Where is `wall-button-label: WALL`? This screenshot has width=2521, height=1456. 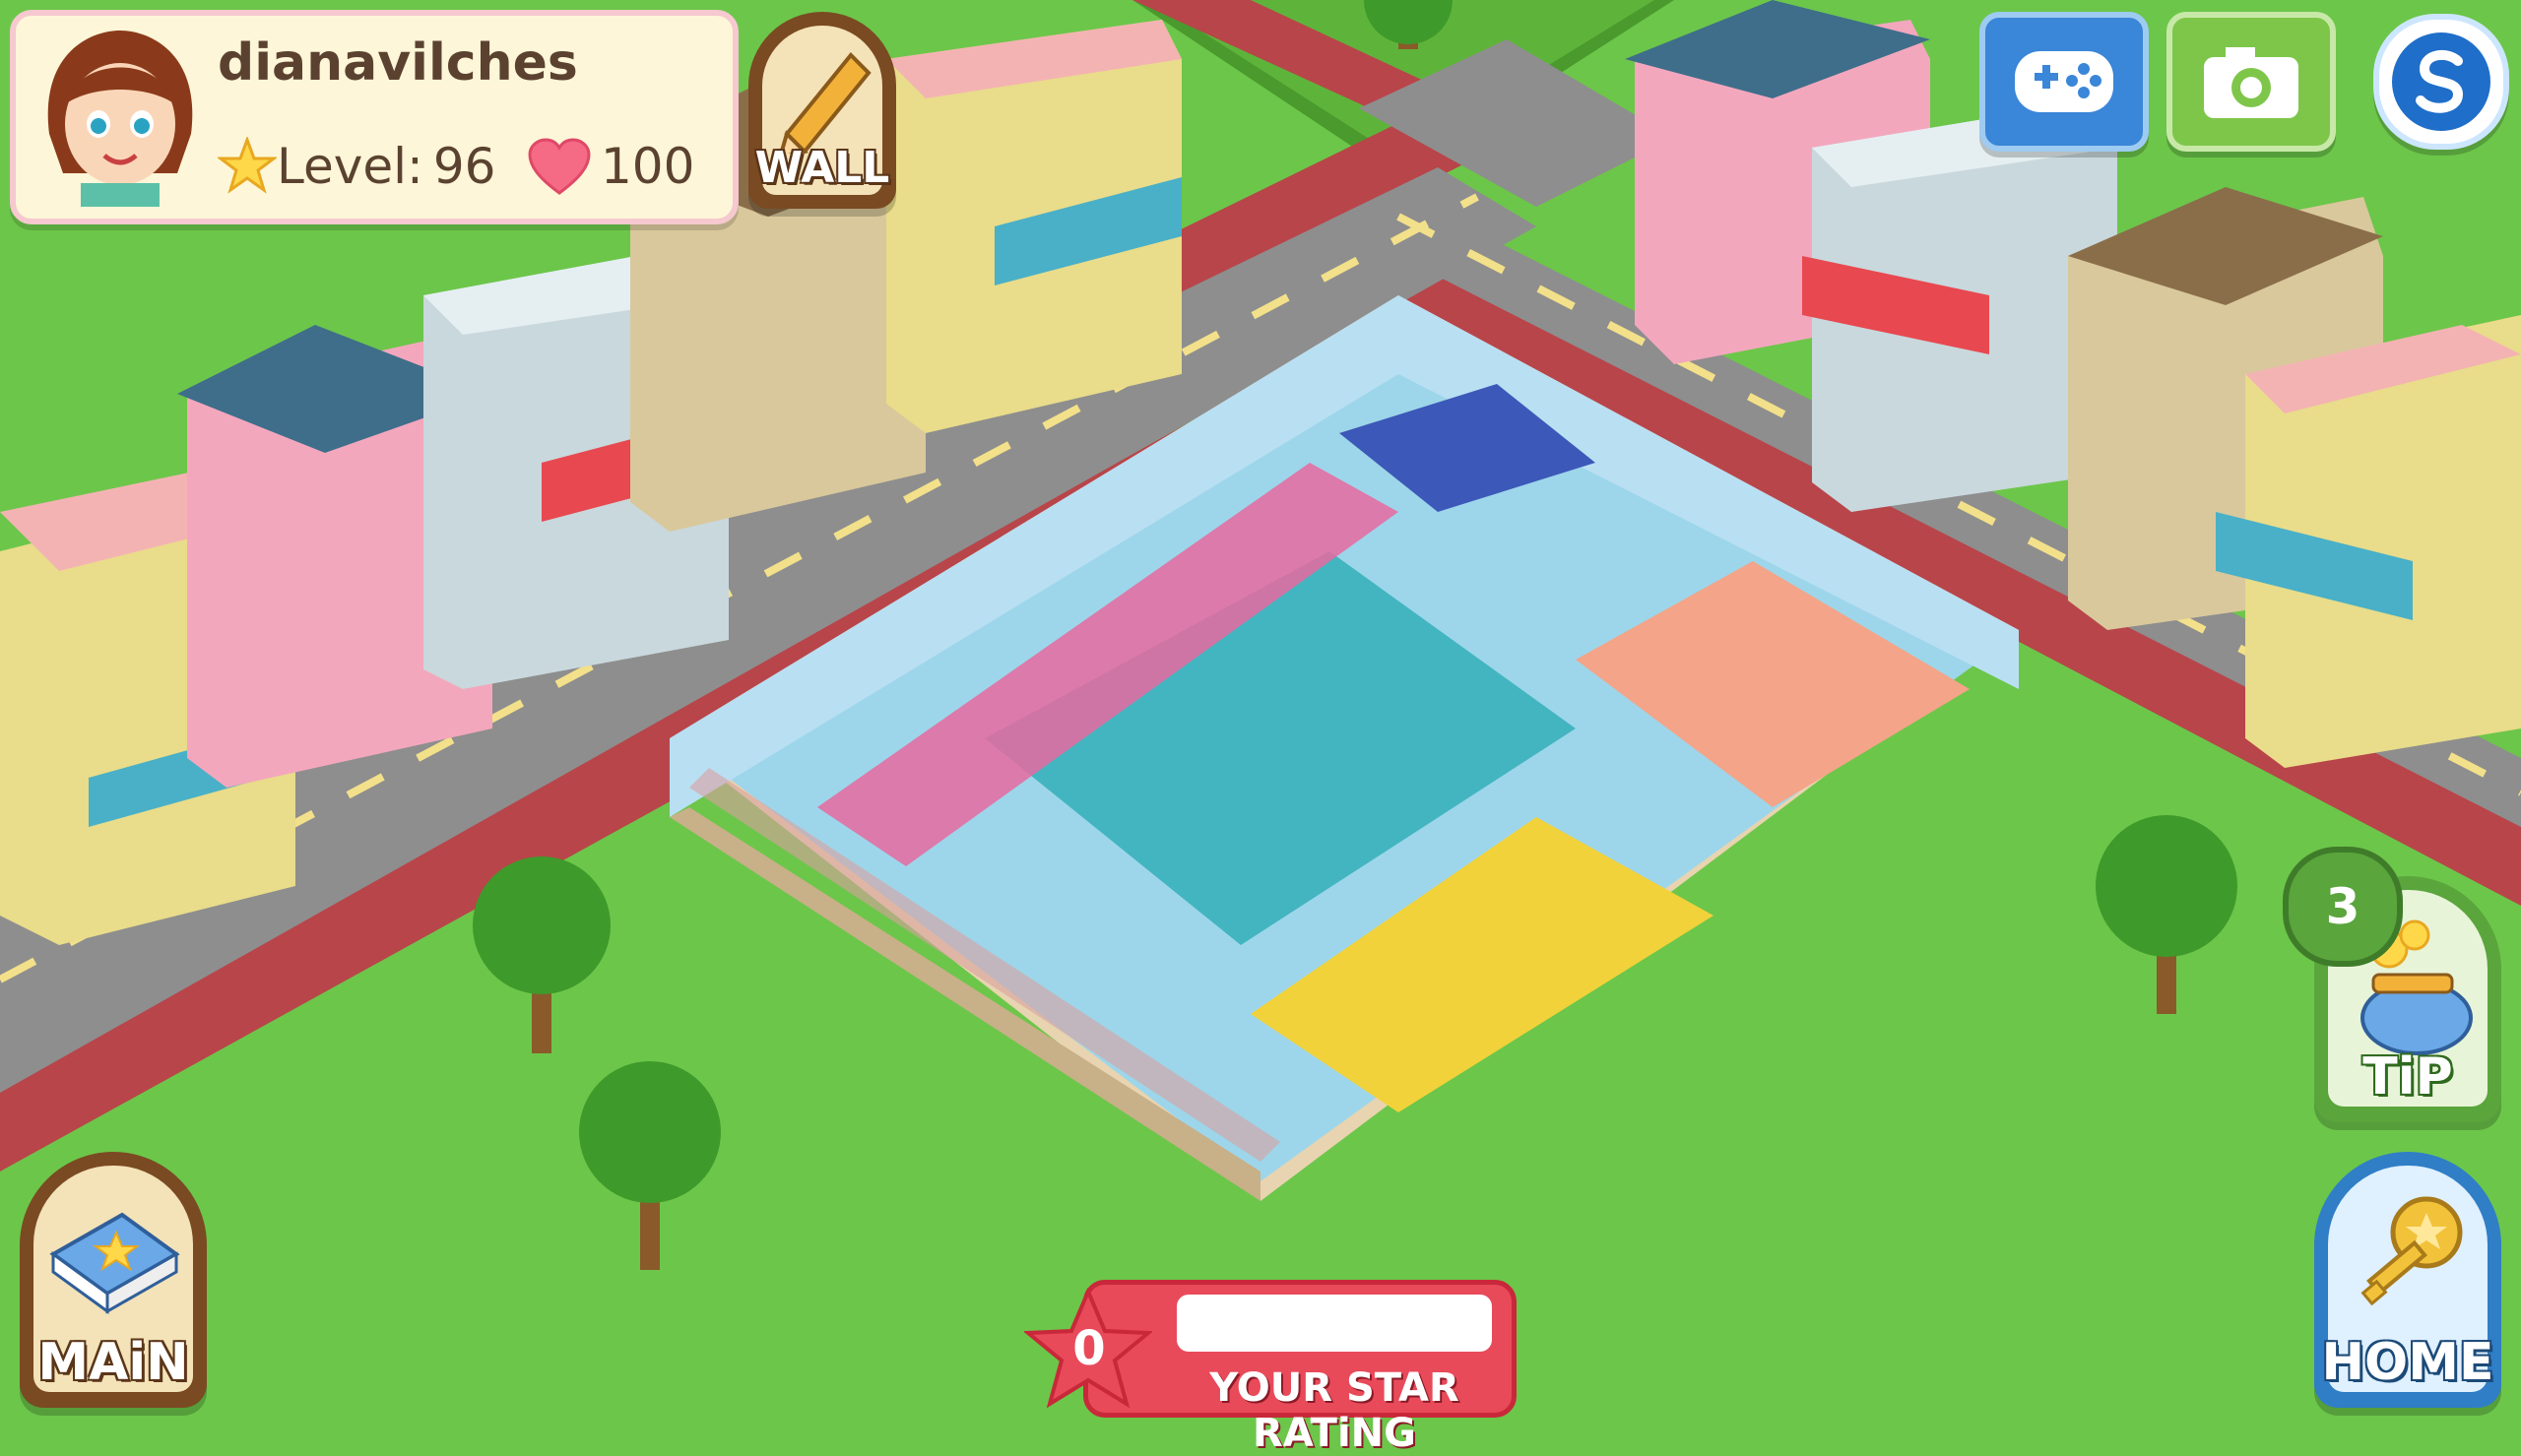
wall-button-label: WALL is located at coordinates (822, 168).